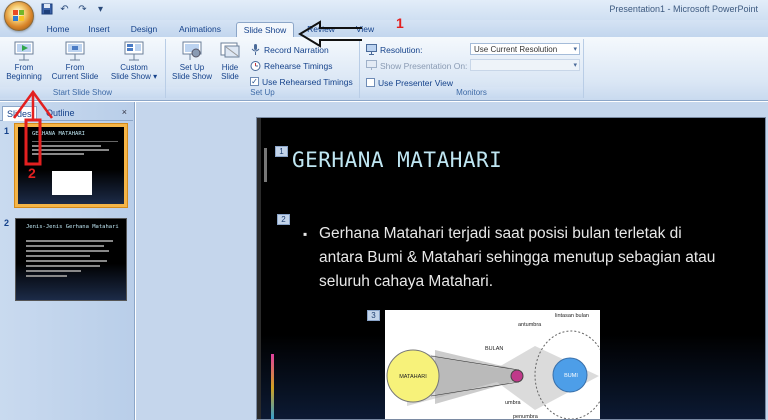 The height and width of the screenshot is (420, 768). What do you see at coordinates (60, 113) in the screenshot?
I see `tab-outline: Outline` at bounding box center [60, 113].